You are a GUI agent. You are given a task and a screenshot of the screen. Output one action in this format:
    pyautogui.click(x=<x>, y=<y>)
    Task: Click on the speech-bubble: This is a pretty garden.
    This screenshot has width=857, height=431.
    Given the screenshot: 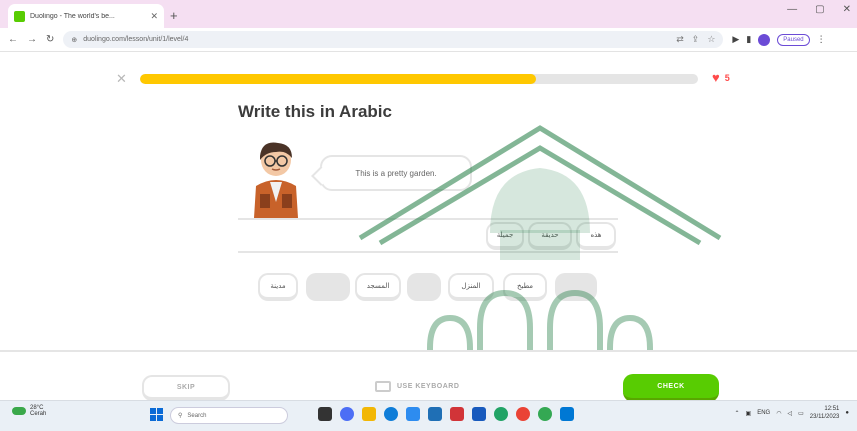 What is the action you would take?
    pyautogui.click(x=396, y=173)
    